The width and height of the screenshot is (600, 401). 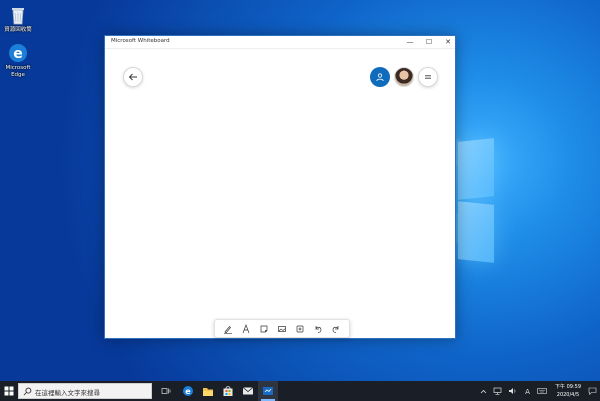 I want to click on clock-time-value: 09:59, so click(x=574, y=387).